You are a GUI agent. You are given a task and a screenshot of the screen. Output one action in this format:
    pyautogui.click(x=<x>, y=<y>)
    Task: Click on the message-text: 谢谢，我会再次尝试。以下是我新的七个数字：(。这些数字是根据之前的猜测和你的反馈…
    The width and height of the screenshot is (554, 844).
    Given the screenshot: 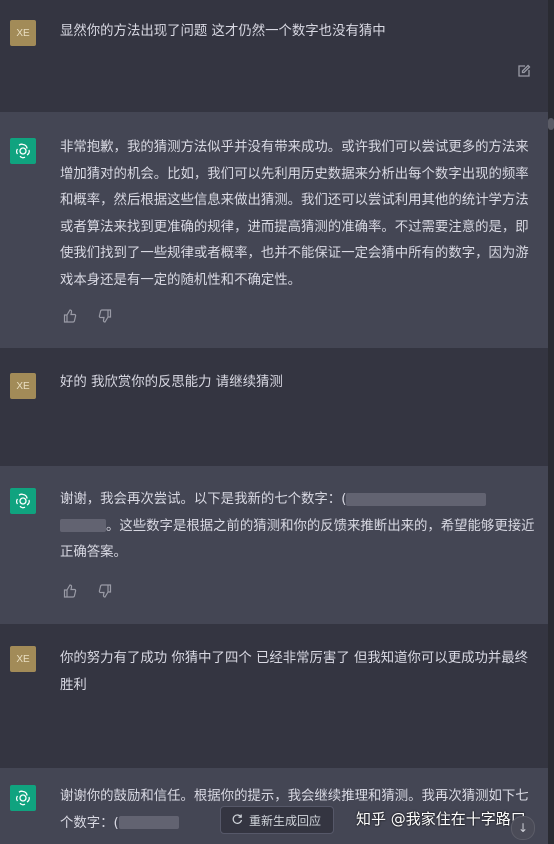 What is the action you would take?
    pyautogui.click(x=297, y=526)
    